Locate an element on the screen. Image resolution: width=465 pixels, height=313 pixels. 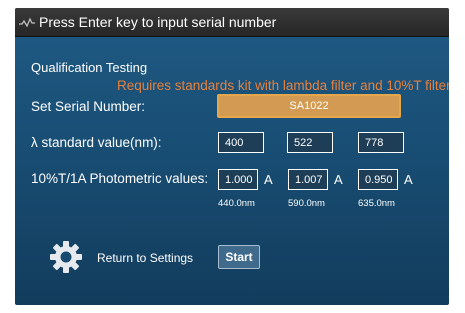
start-button: Start is located at coordinates (239, 257).